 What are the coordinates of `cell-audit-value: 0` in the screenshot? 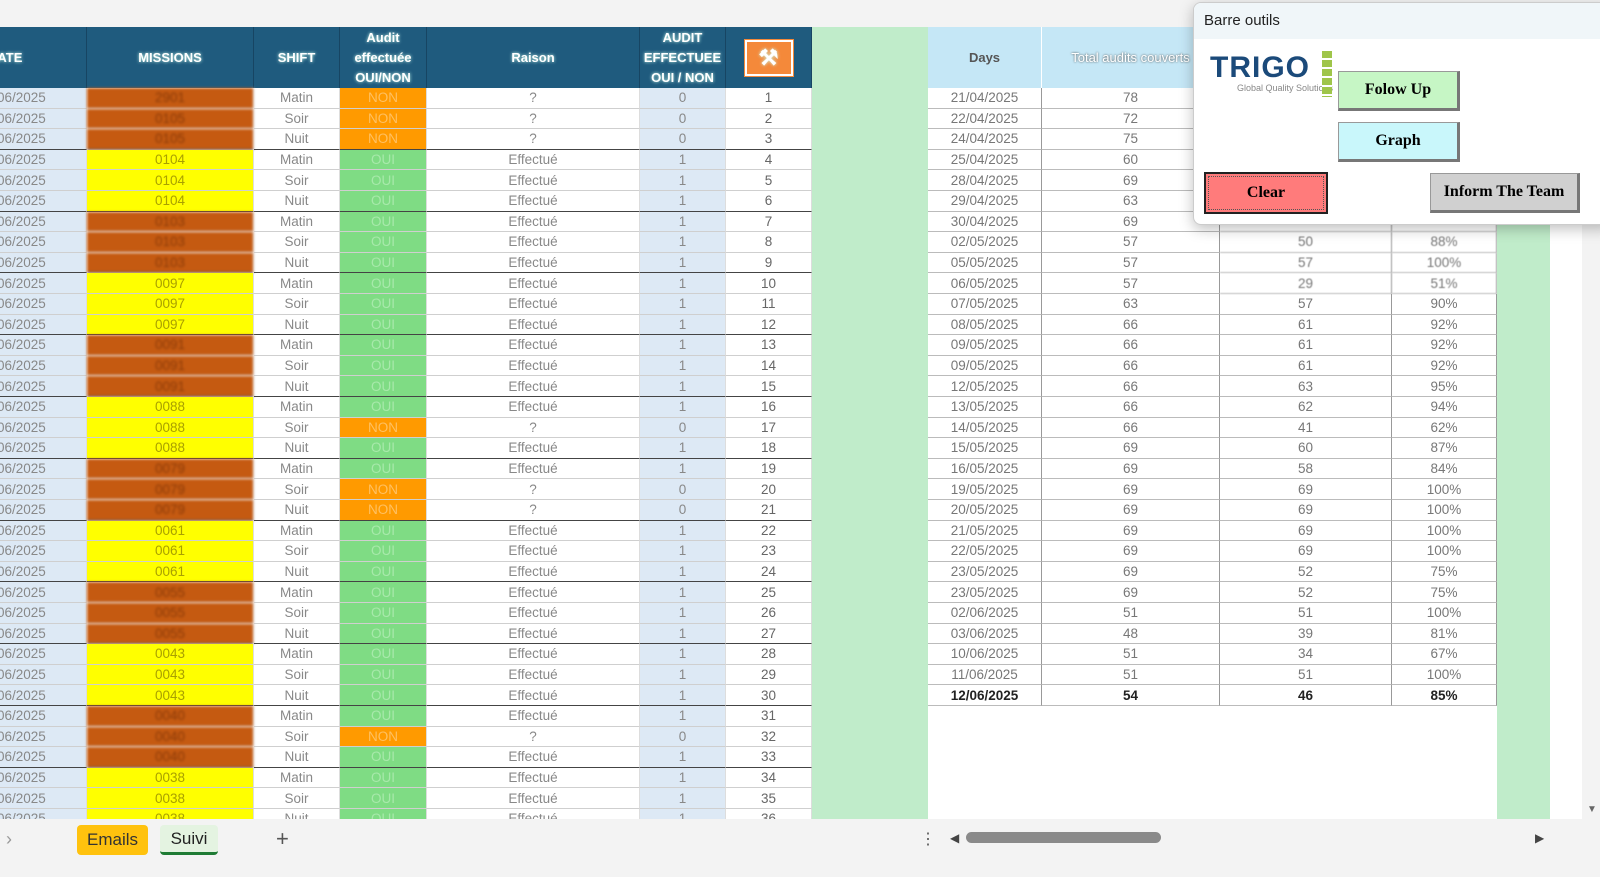 It's located at (683, 119).